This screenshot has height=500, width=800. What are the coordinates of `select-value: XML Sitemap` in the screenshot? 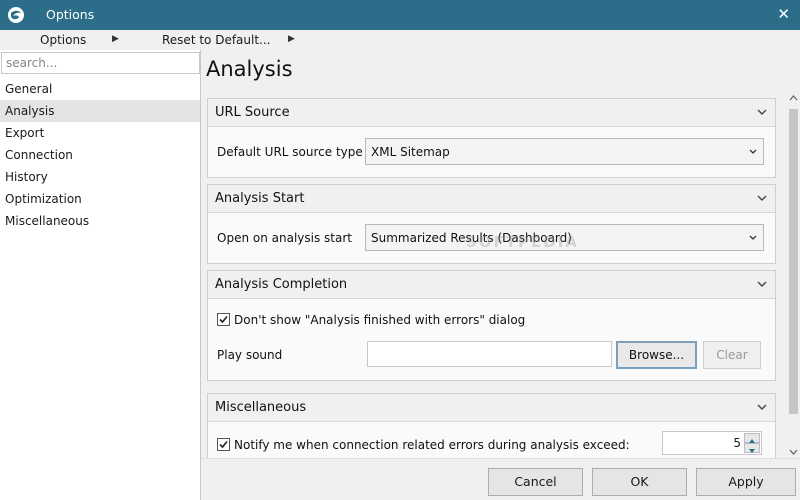 It's located at (410, 152).